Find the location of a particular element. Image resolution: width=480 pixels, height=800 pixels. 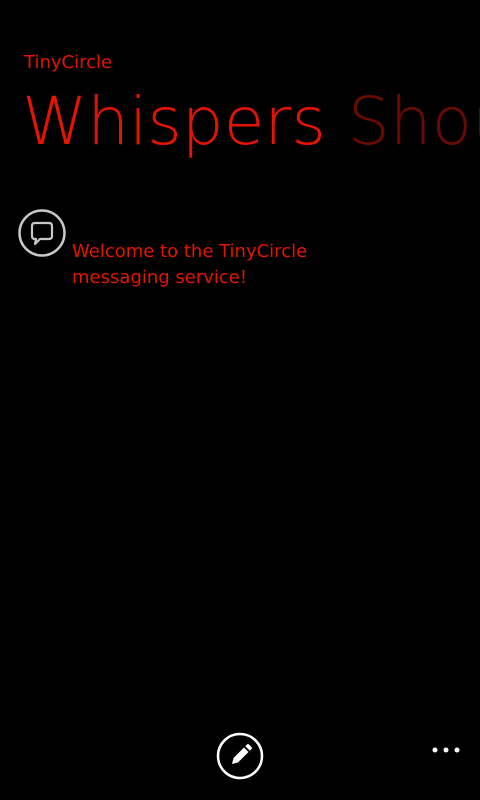

app-title: TinyCircle is located at coordinates (68, 62).